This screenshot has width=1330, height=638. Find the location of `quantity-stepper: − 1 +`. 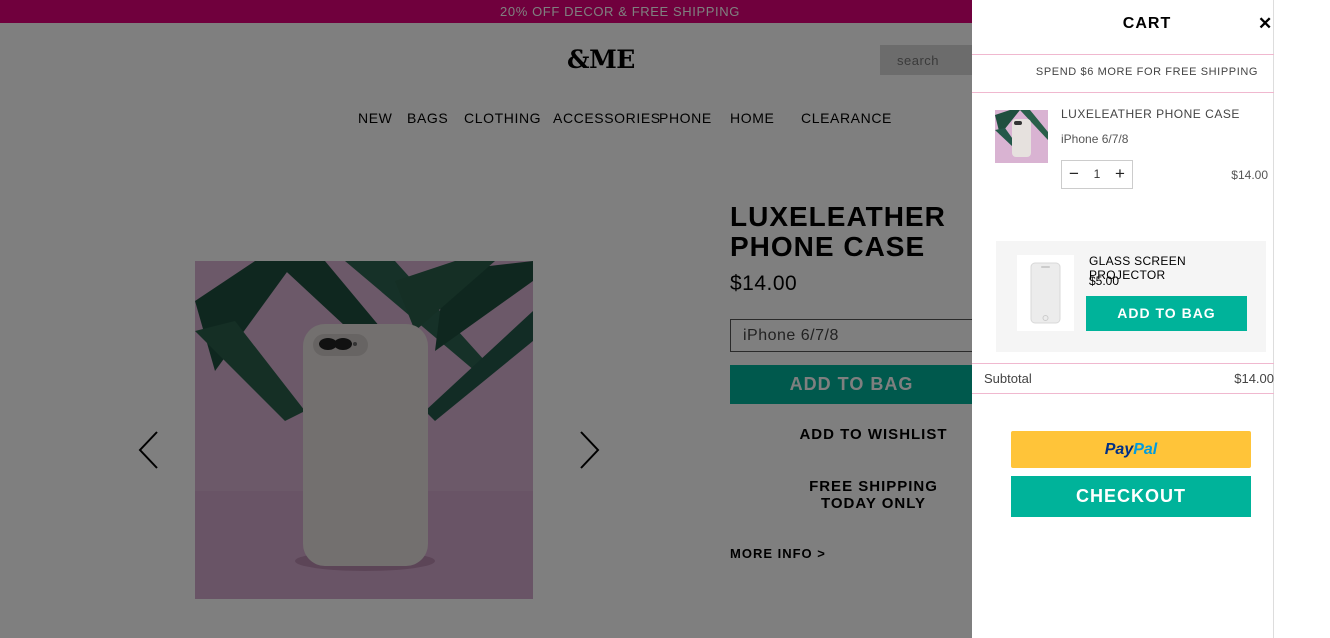

quantity-stepper: − 1 + is located at coordinates (1097, 174).